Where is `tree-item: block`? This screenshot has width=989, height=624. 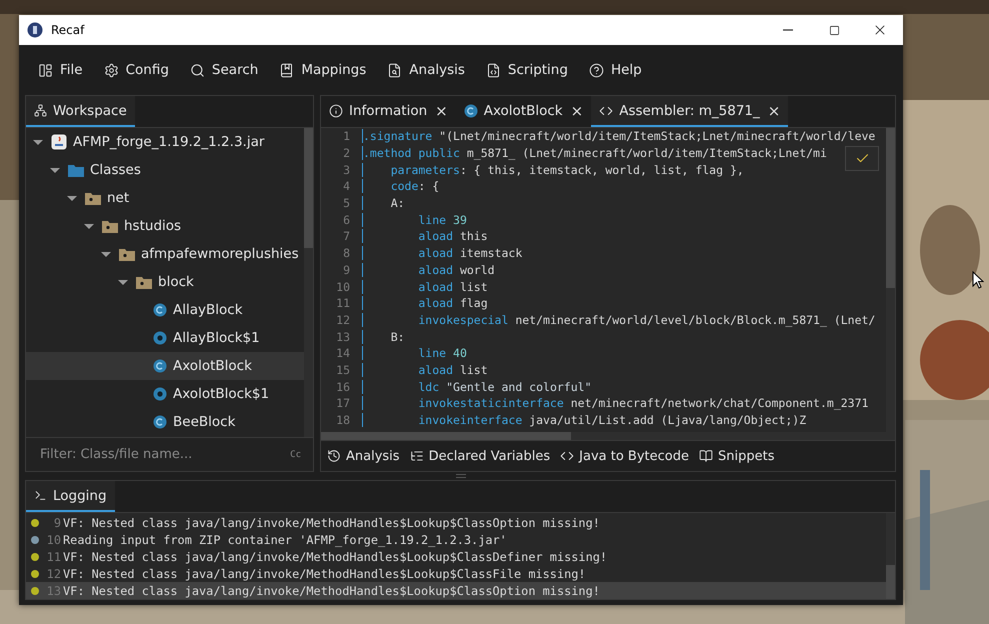 tree-item: block is located at coordinates (165, 282).